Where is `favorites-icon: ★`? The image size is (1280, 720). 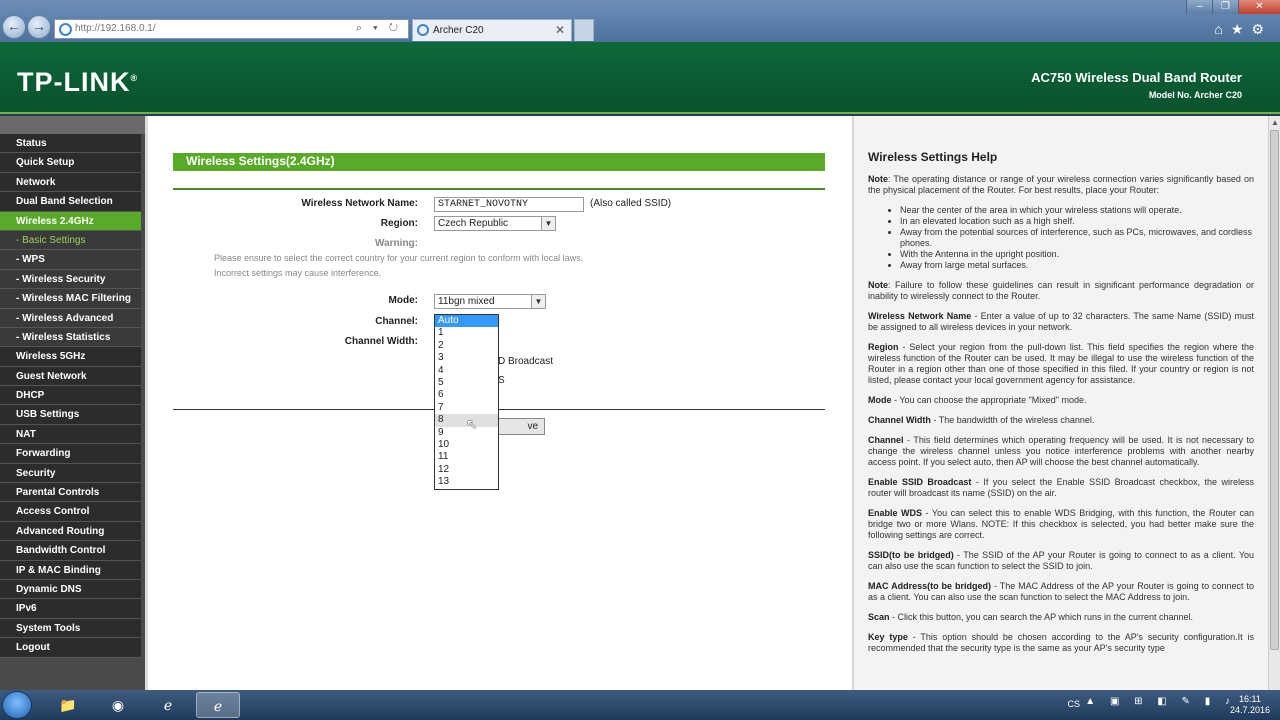
favorites-icon: ★ is located at coordinates (1241, 29).